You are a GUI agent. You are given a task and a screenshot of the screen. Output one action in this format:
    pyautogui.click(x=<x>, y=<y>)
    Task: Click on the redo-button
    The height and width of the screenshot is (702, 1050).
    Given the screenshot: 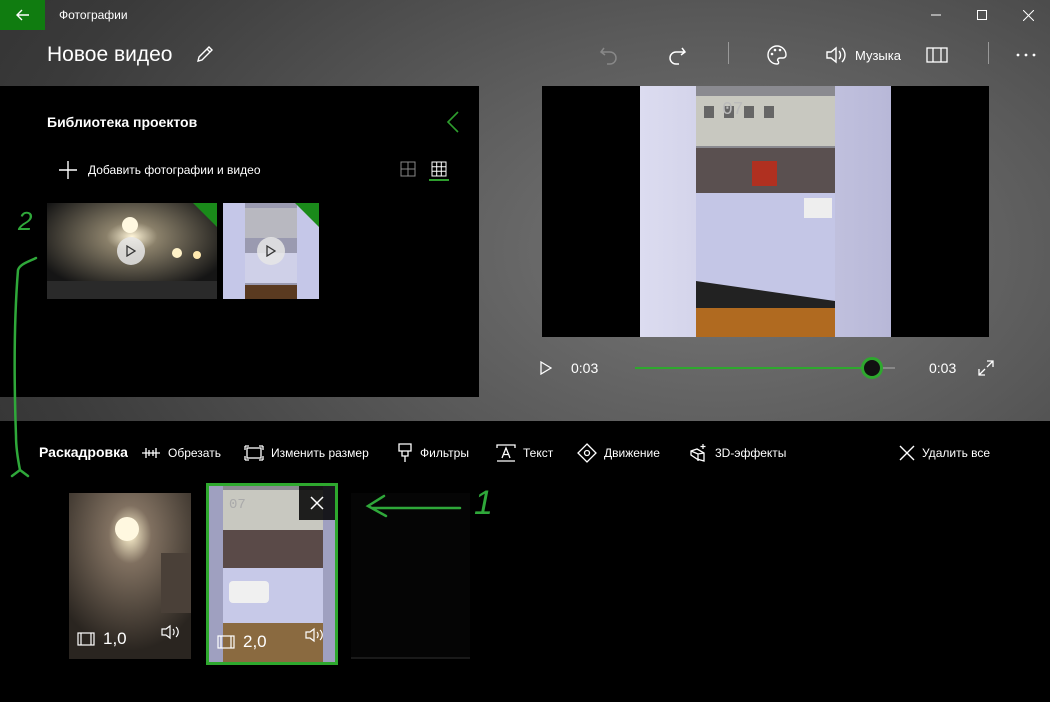 What is the action you would take?
    pyautogui.click(x=677, y=55)
    